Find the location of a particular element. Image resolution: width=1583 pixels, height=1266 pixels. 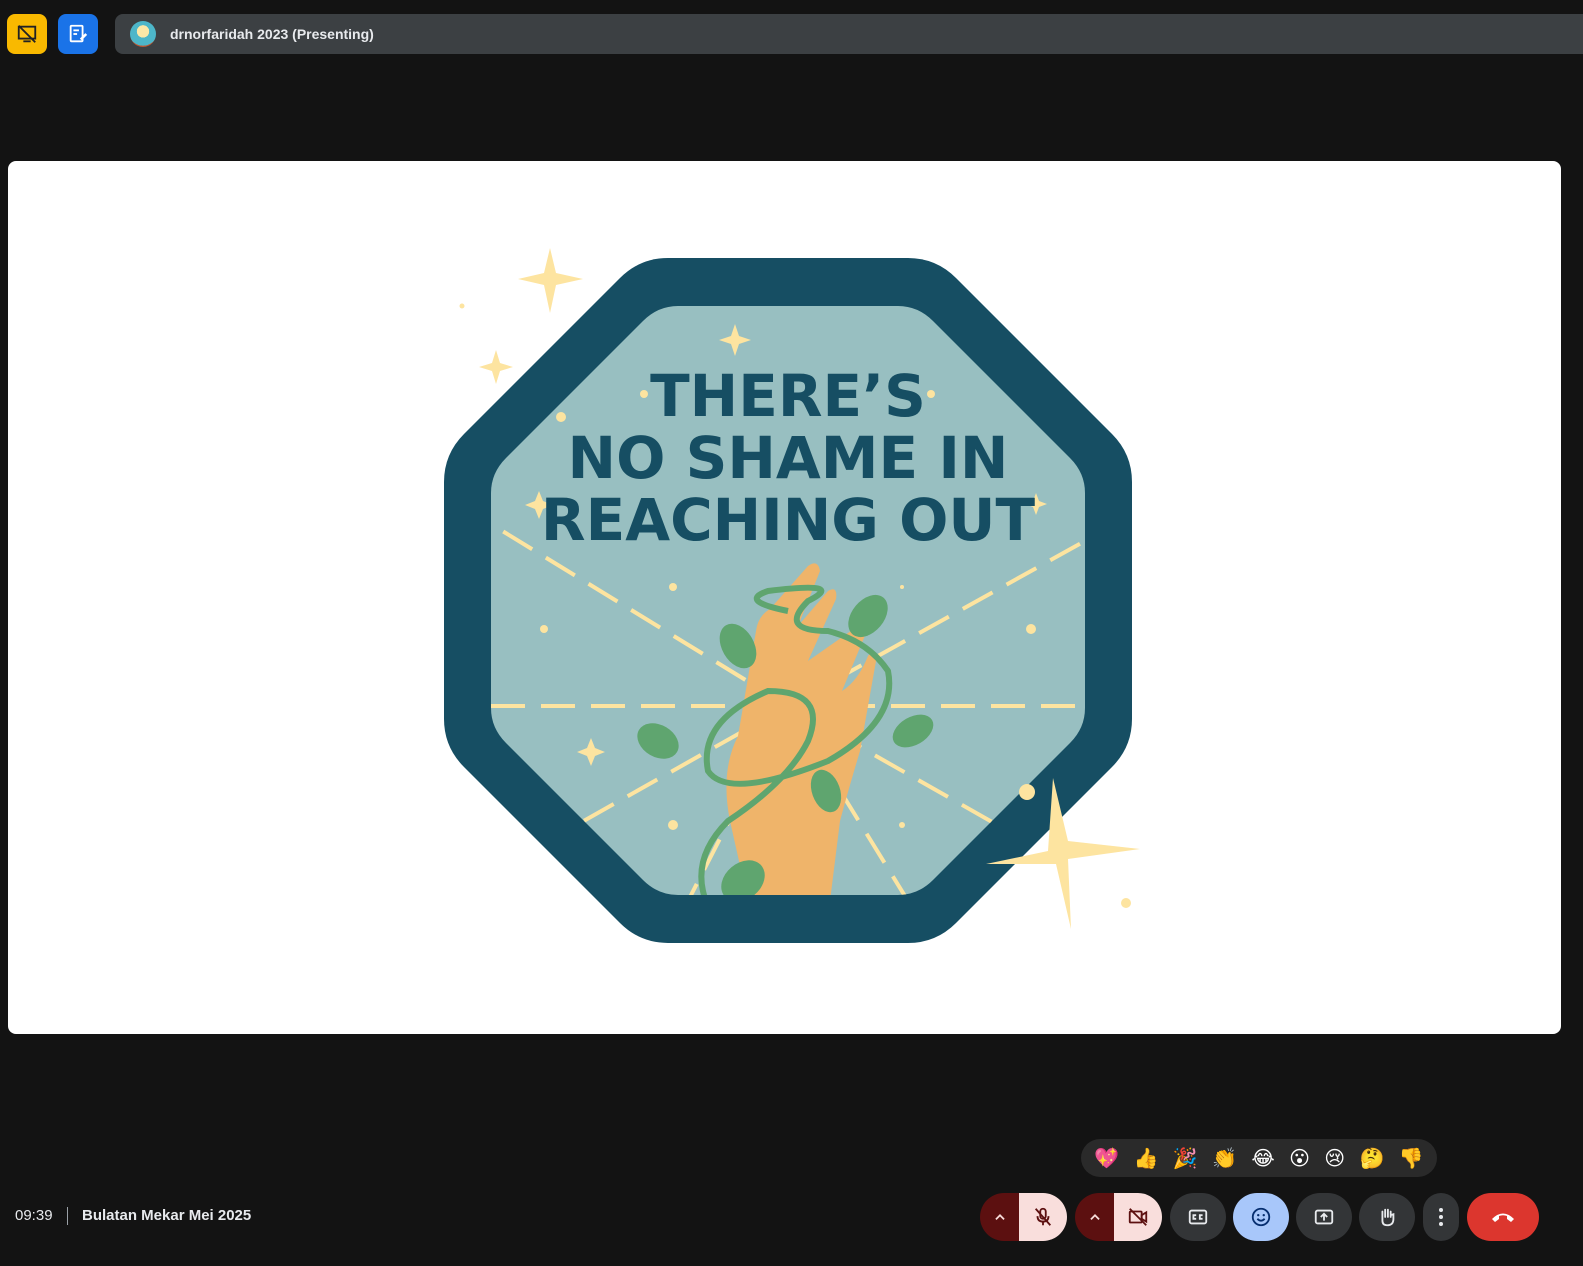

audio-options-button is located at coordinates (1000, 1217).